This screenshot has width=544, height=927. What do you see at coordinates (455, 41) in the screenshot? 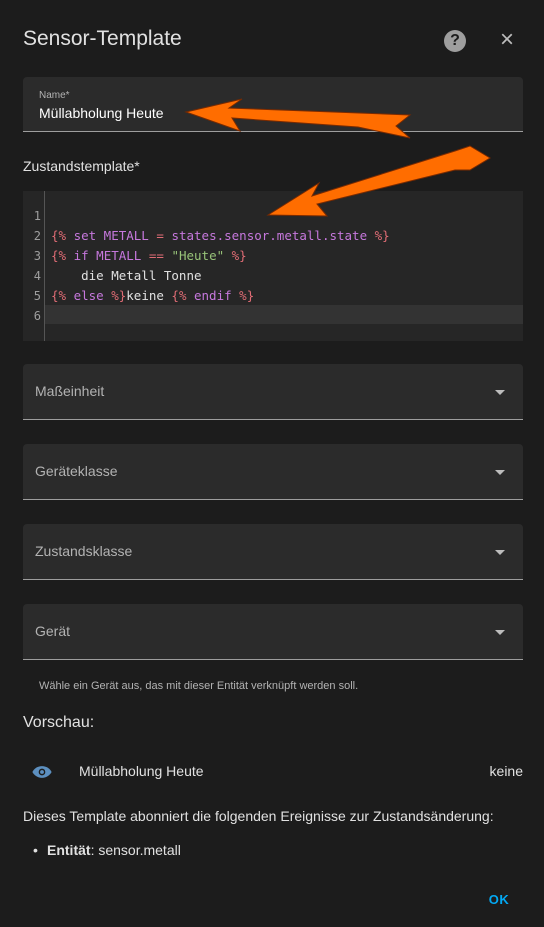
I see `help-icon: ?` at bounding box center [455, 41].